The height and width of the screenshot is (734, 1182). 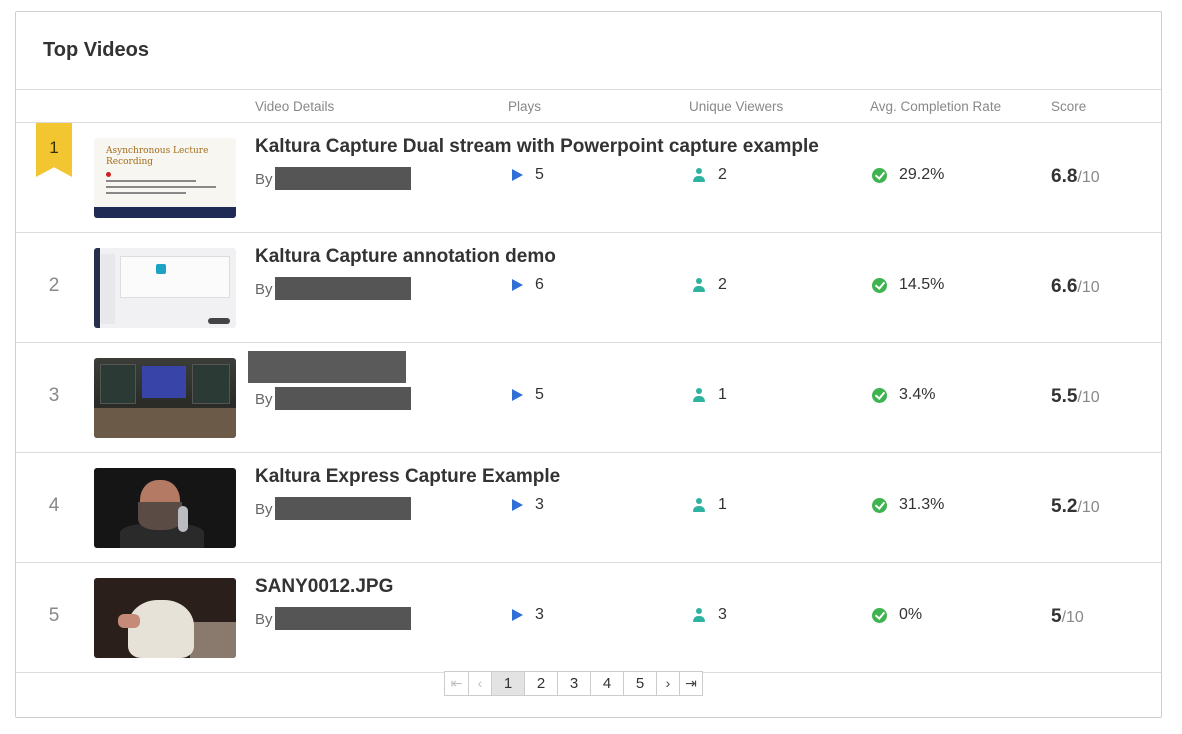 What do you see at coordinates (525, 106) in the screenshot?
I see `column-header-plays: Plays` at bounding box center [525, 106].